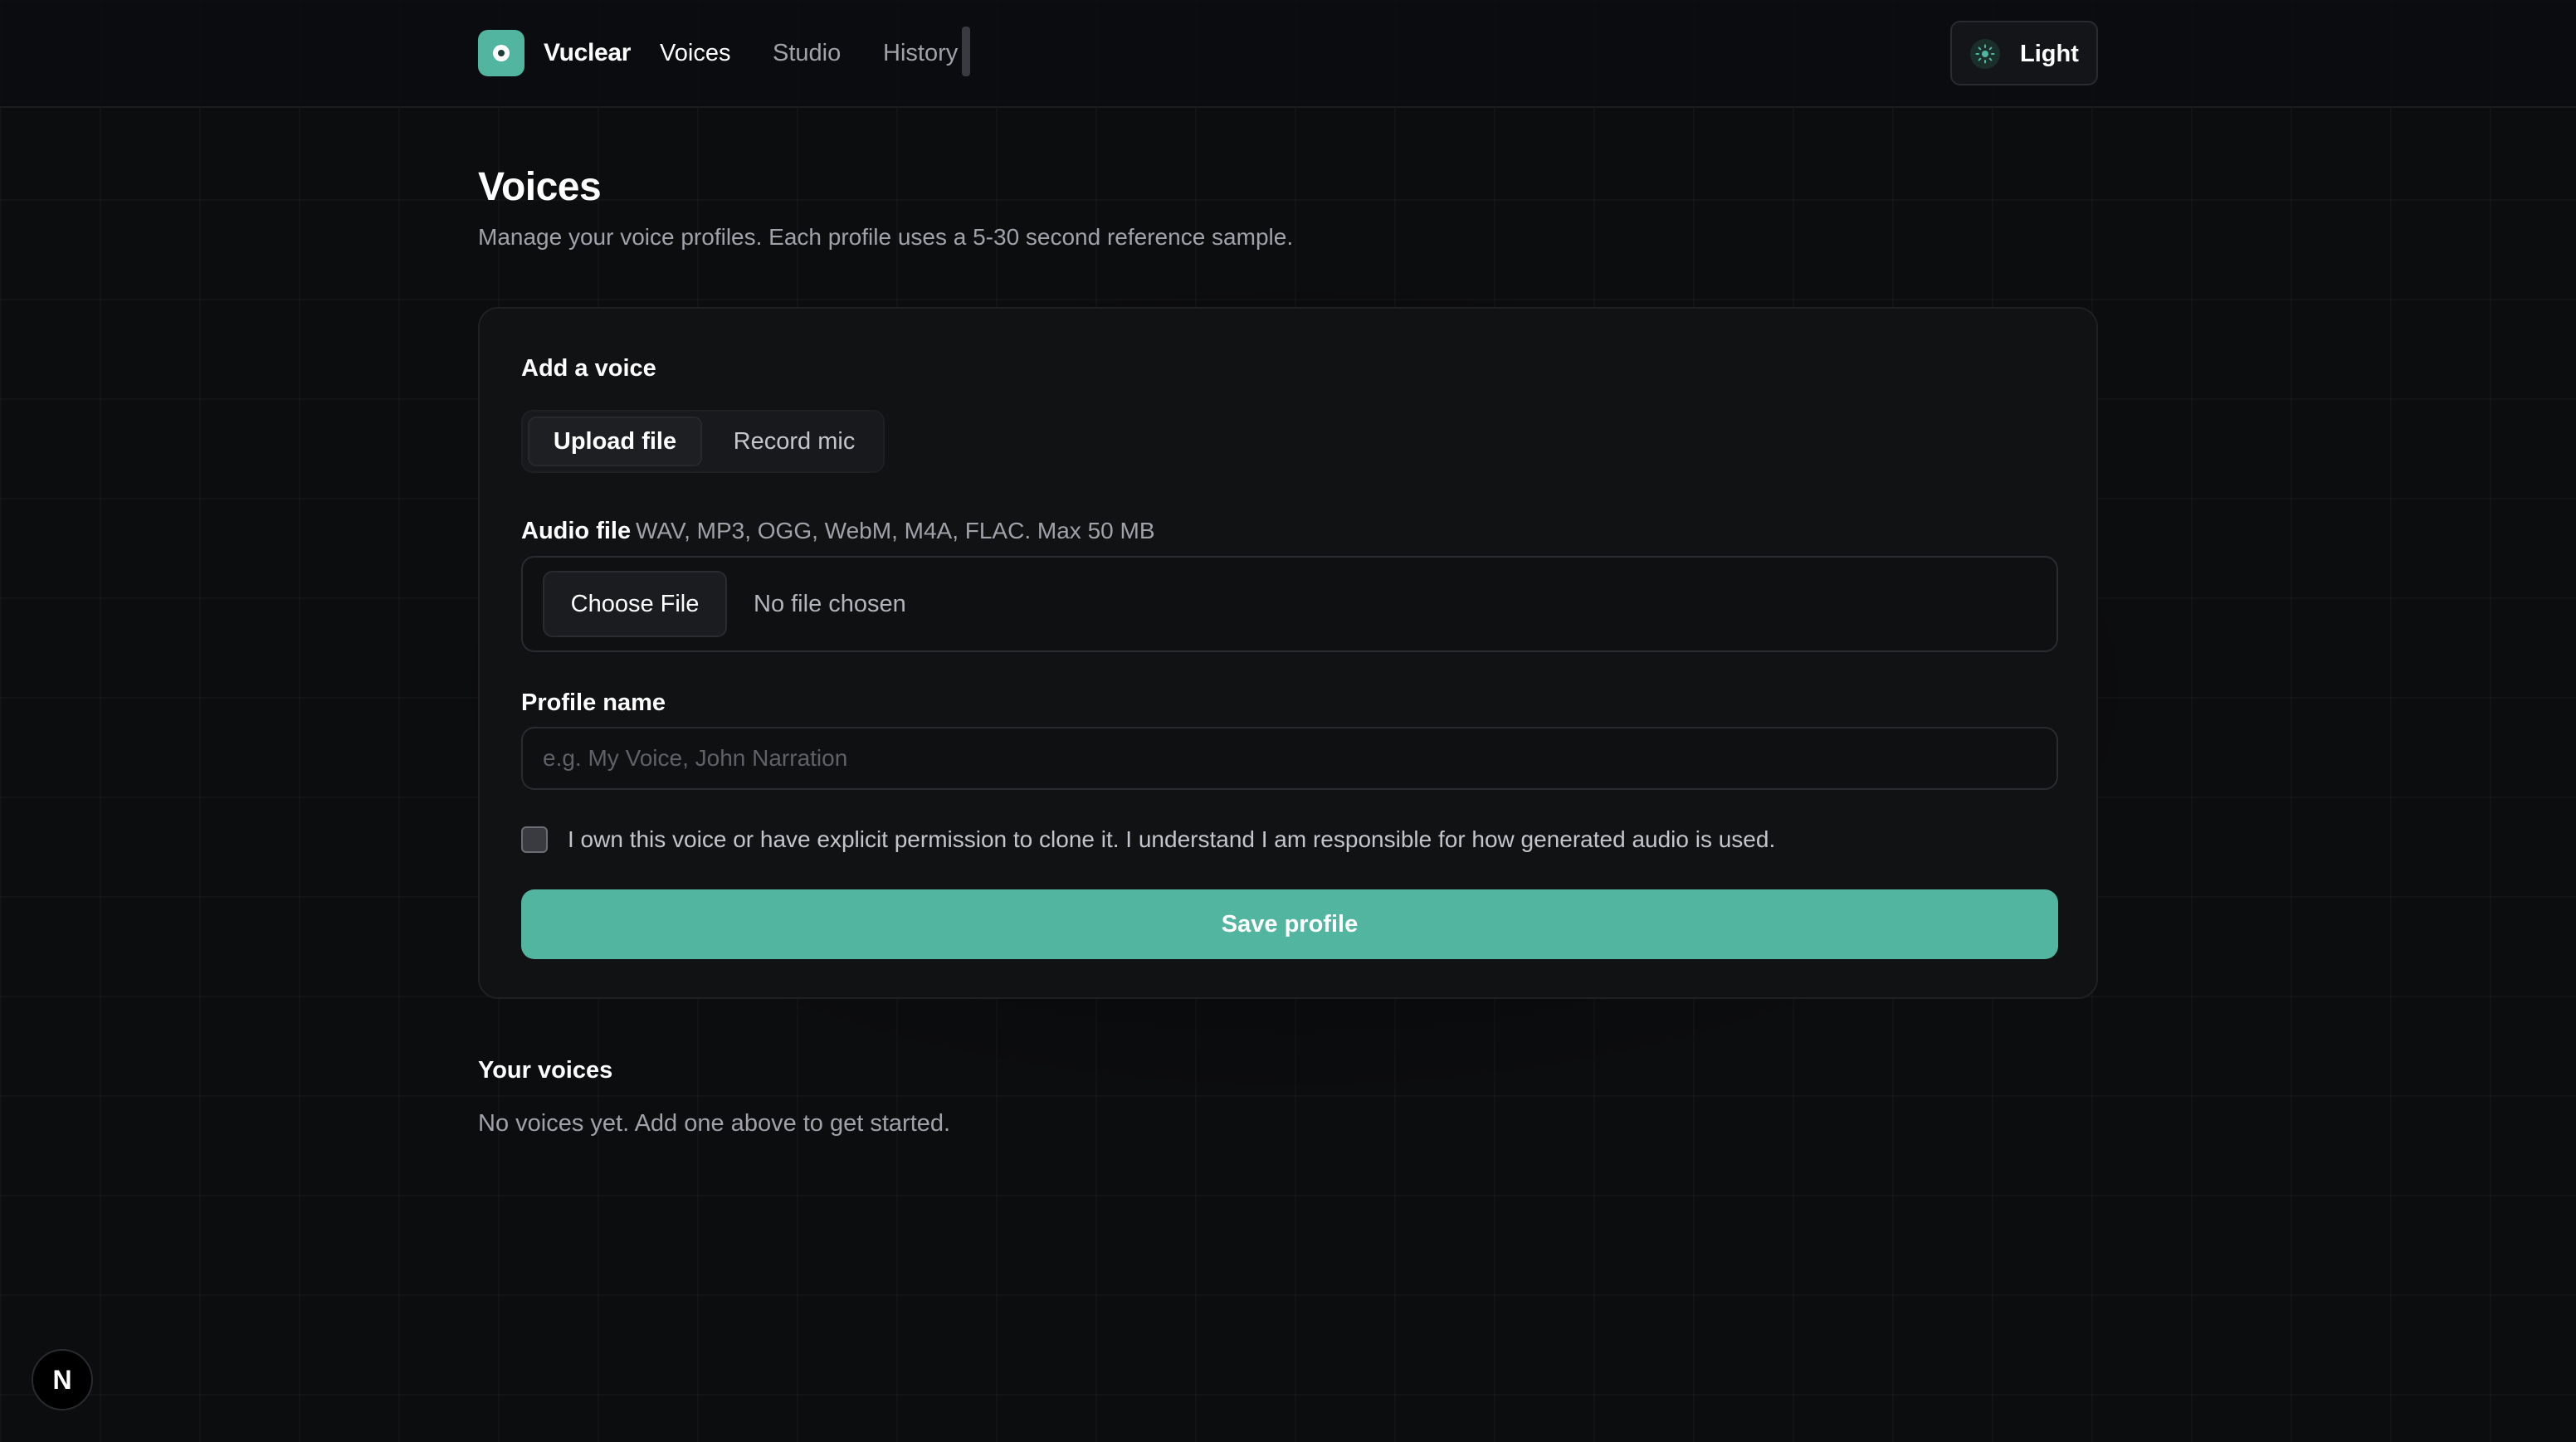  What do you see at coordinates (615, 441) in the screenshot?
I see `tab-upload-file: Upload file` at bounding box center [615, 441].